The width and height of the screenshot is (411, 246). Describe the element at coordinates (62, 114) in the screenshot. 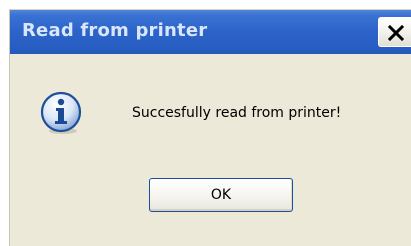

I see `info-icon` at that location.